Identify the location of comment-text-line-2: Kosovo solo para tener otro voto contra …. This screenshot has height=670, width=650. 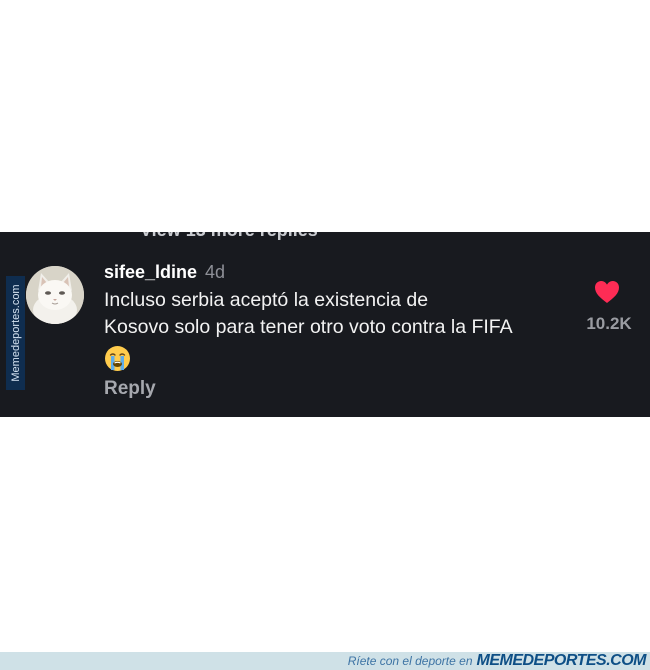
(308, 327).